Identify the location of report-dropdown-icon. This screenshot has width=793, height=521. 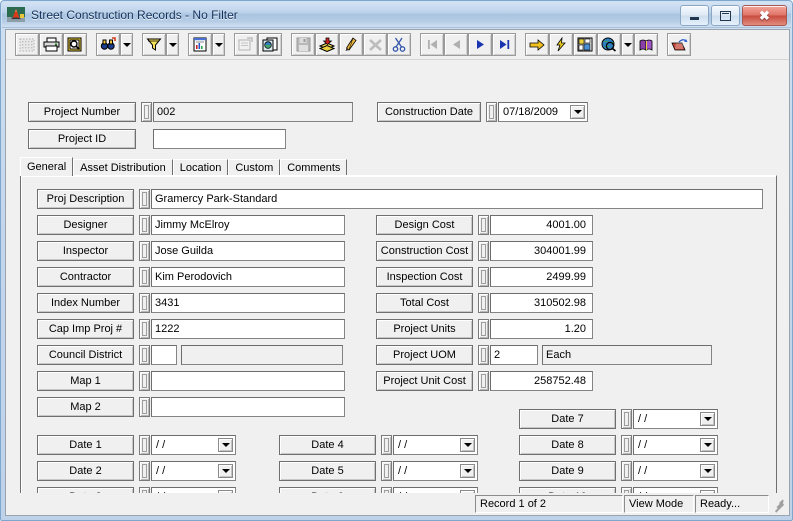
(218, 44).